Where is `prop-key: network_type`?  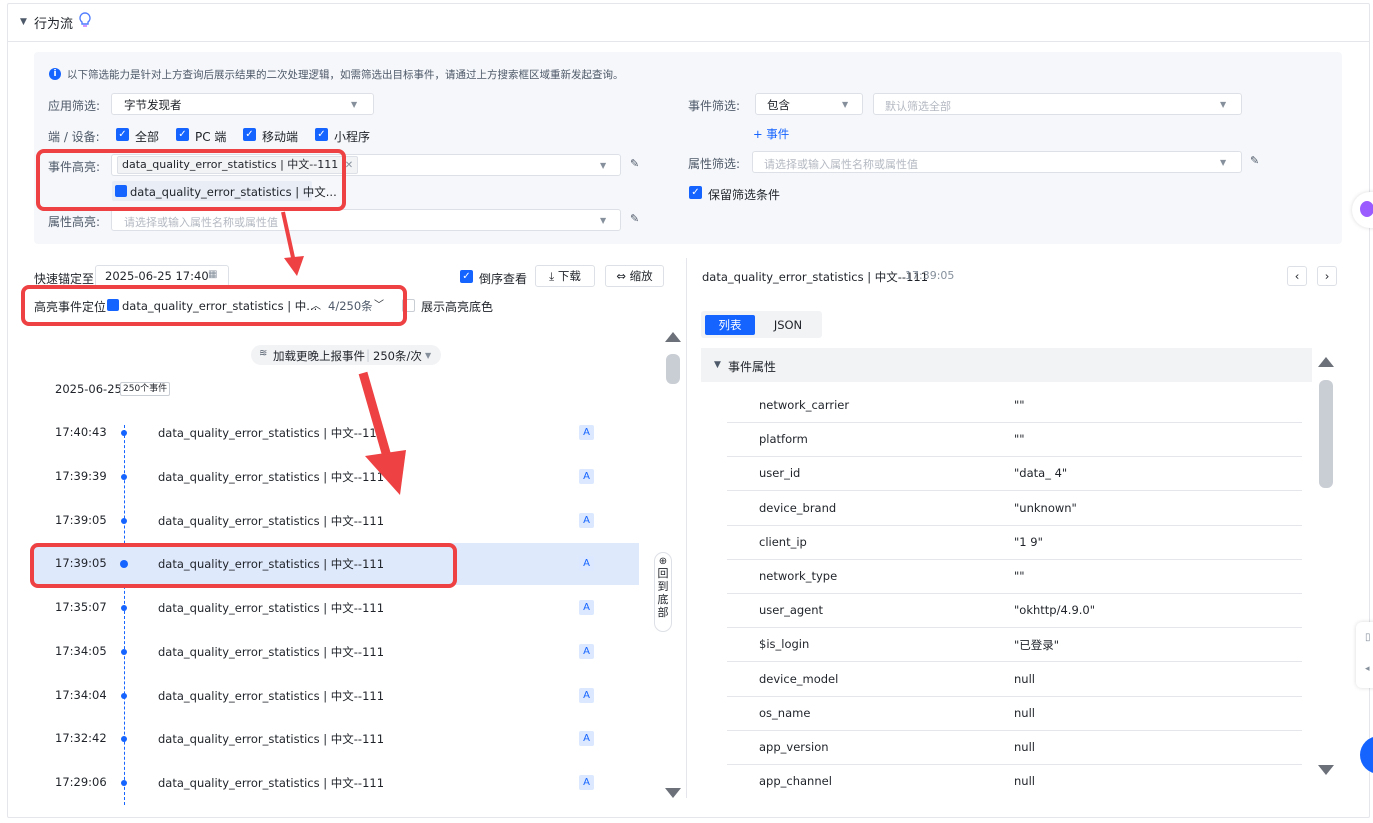 prop-key: network_type is located at coordinates (798, 576).